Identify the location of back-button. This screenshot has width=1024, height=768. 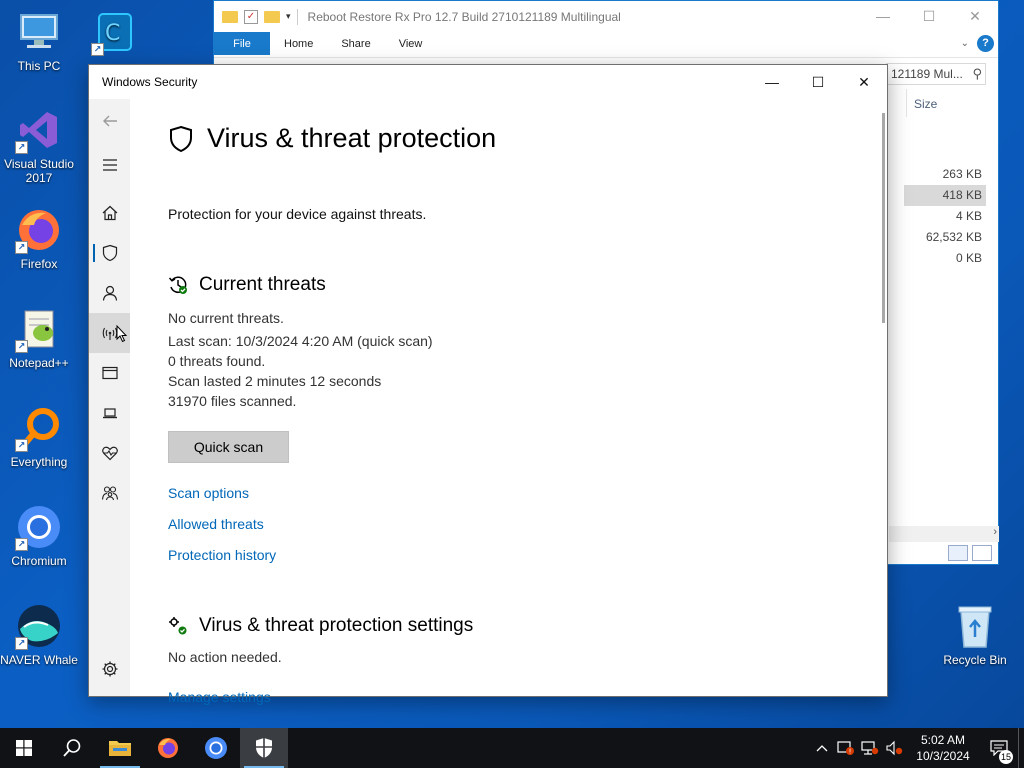
(109, 121).